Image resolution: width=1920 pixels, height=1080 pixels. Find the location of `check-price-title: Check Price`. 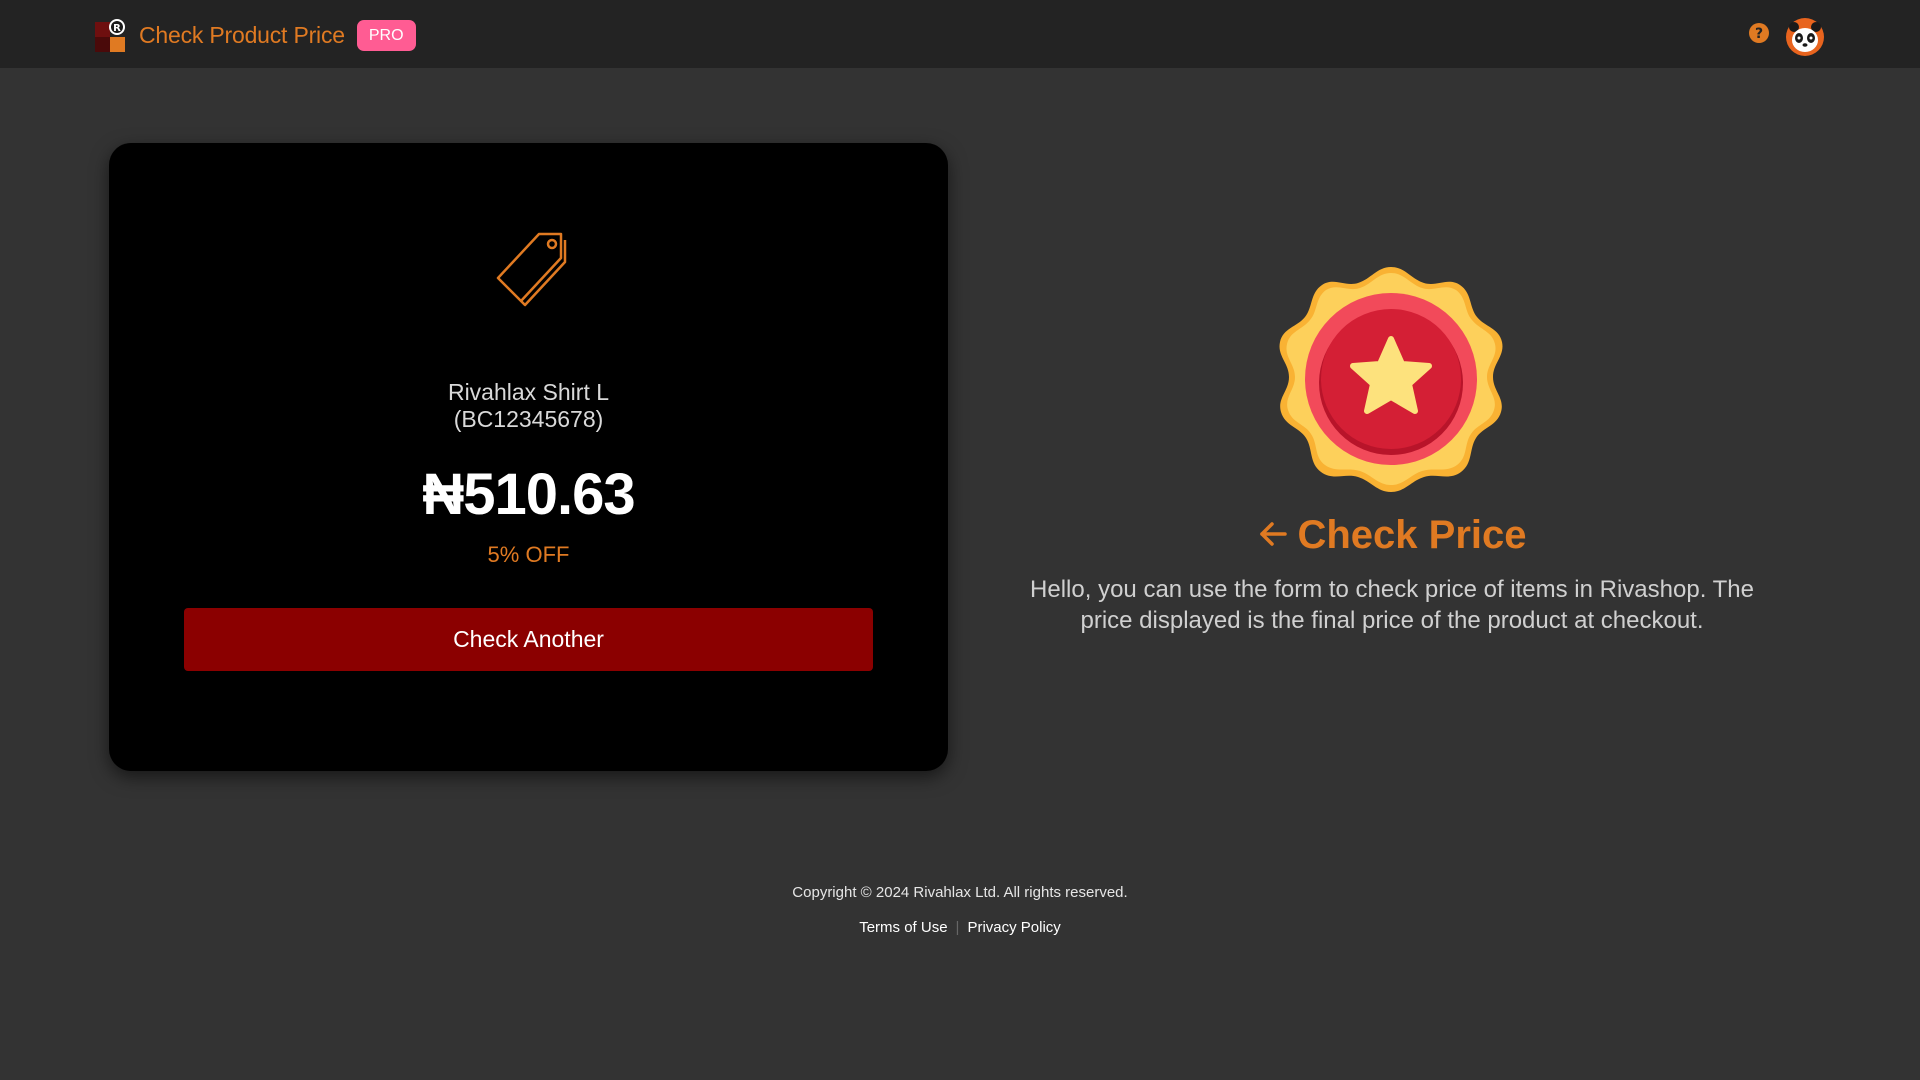

check-price-title: Check Price is located at coordinates (1412, 535).